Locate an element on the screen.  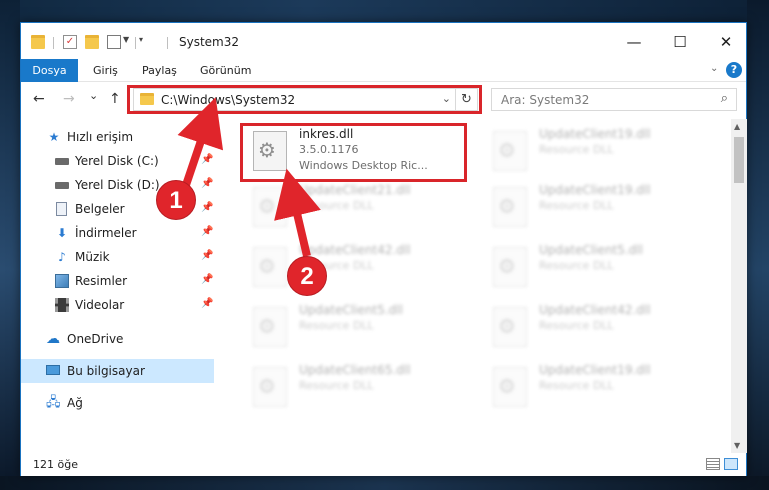
sidebar-item-pictures: Resimler 📌 is located at coordinates (117, 281).